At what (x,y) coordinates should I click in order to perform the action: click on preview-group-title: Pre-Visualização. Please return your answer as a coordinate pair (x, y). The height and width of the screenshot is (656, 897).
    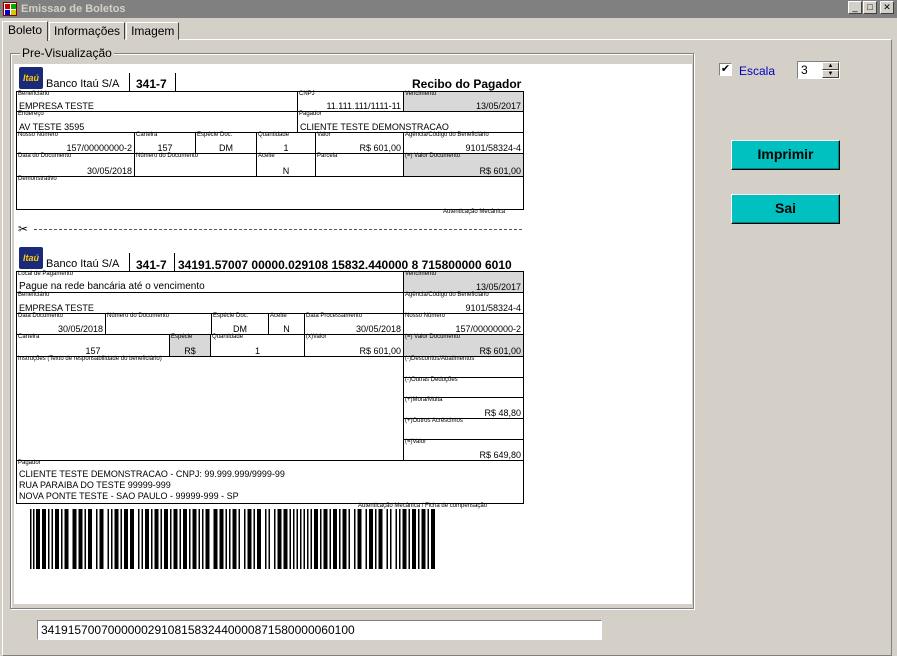
    Looking at the image, I should click on (67, 53).